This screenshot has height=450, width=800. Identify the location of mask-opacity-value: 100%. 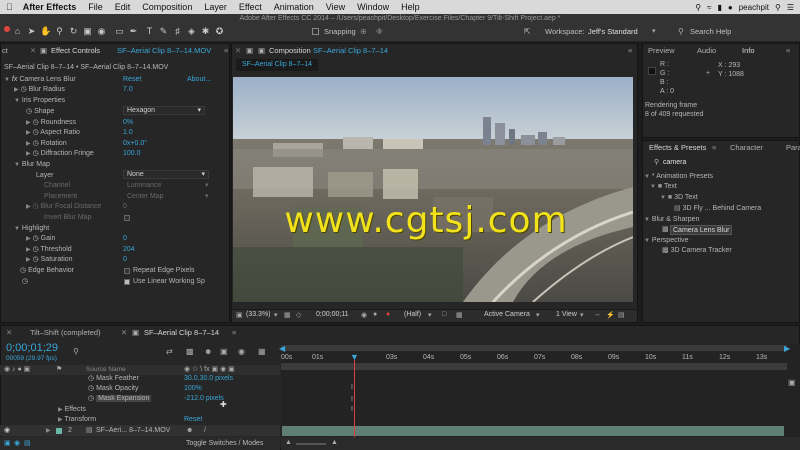
(193, 389).